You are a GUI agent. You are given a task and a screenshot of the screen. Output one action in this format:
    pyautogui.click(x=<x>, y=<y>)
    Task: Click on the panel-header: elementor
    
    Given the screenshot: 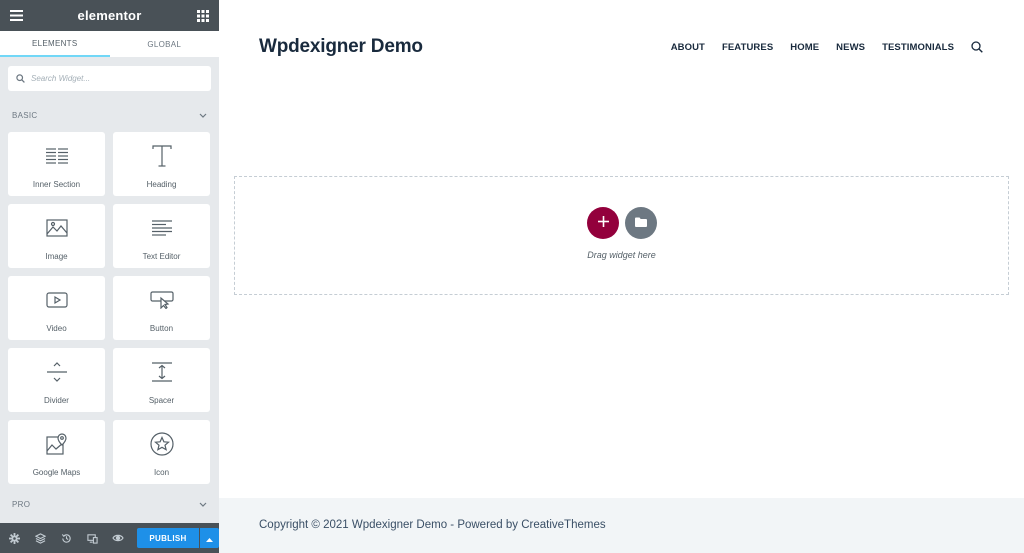 What is the action you would take?
    pyautogui.click(x=109, y=15)
    